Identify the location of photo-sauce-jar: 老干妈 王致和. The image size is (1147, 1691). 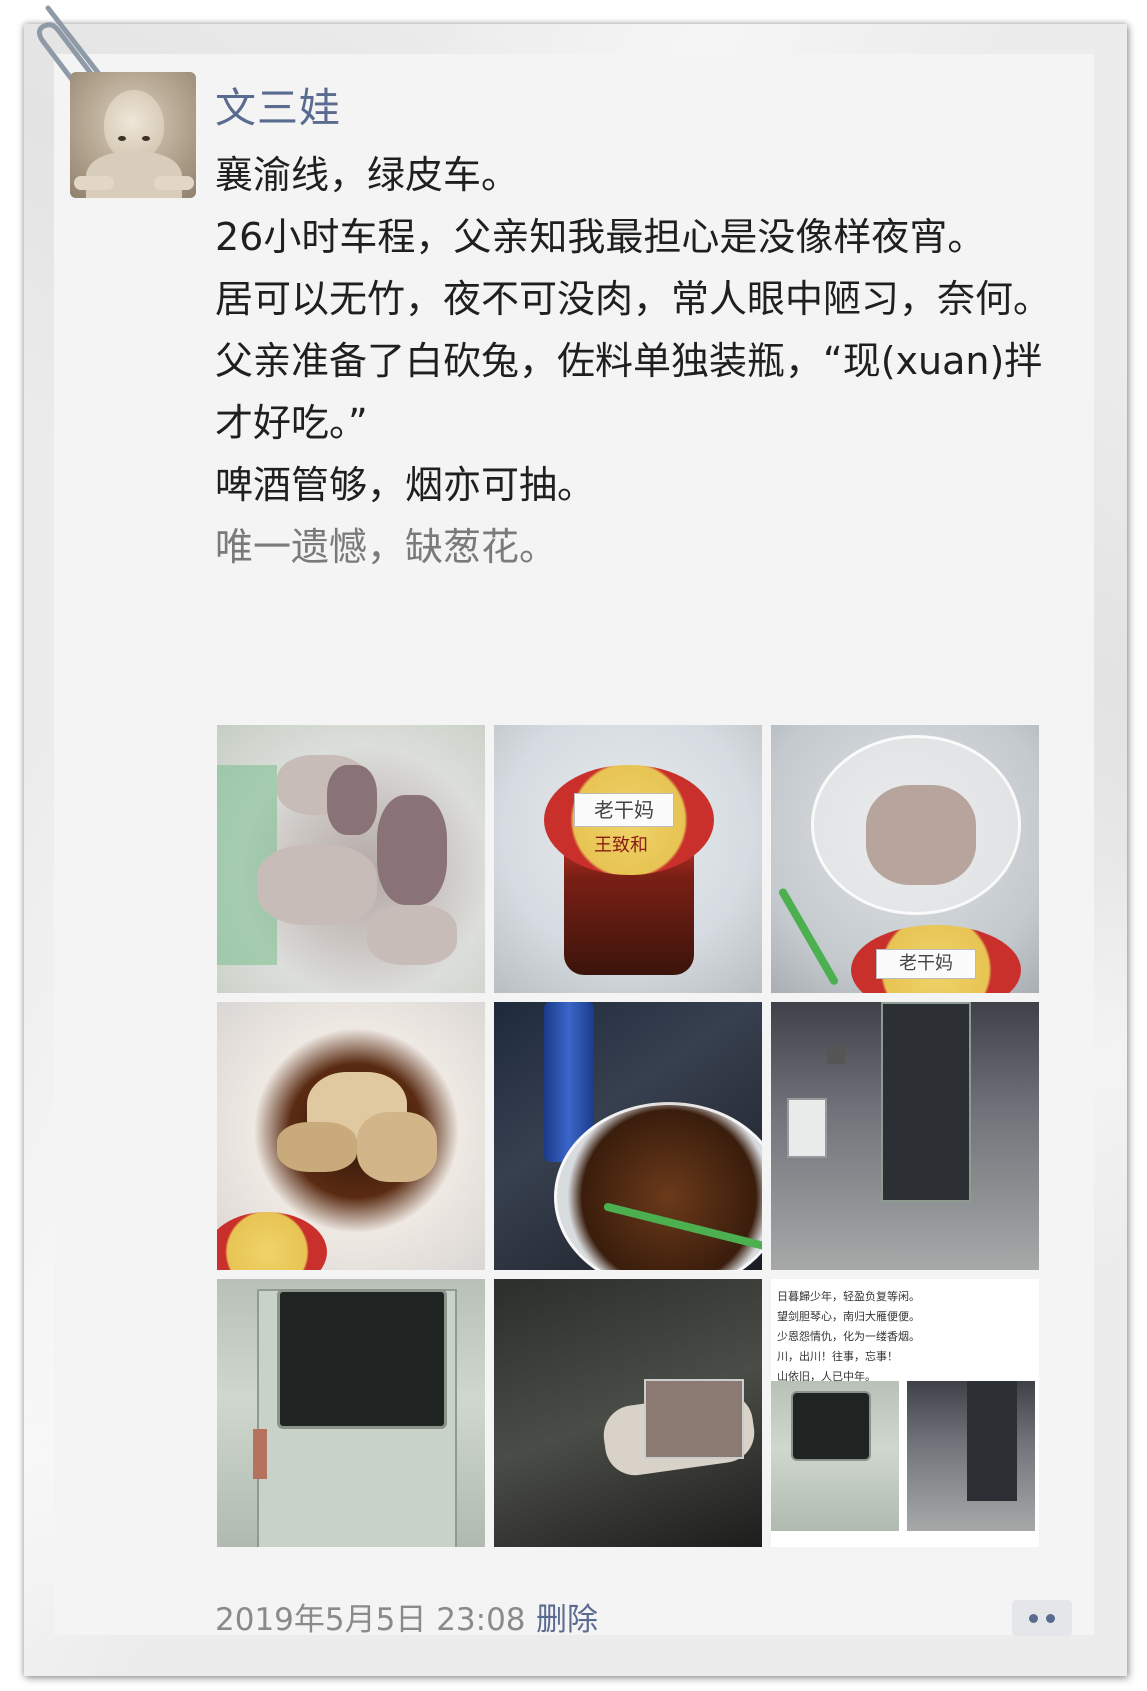
(628, 859).